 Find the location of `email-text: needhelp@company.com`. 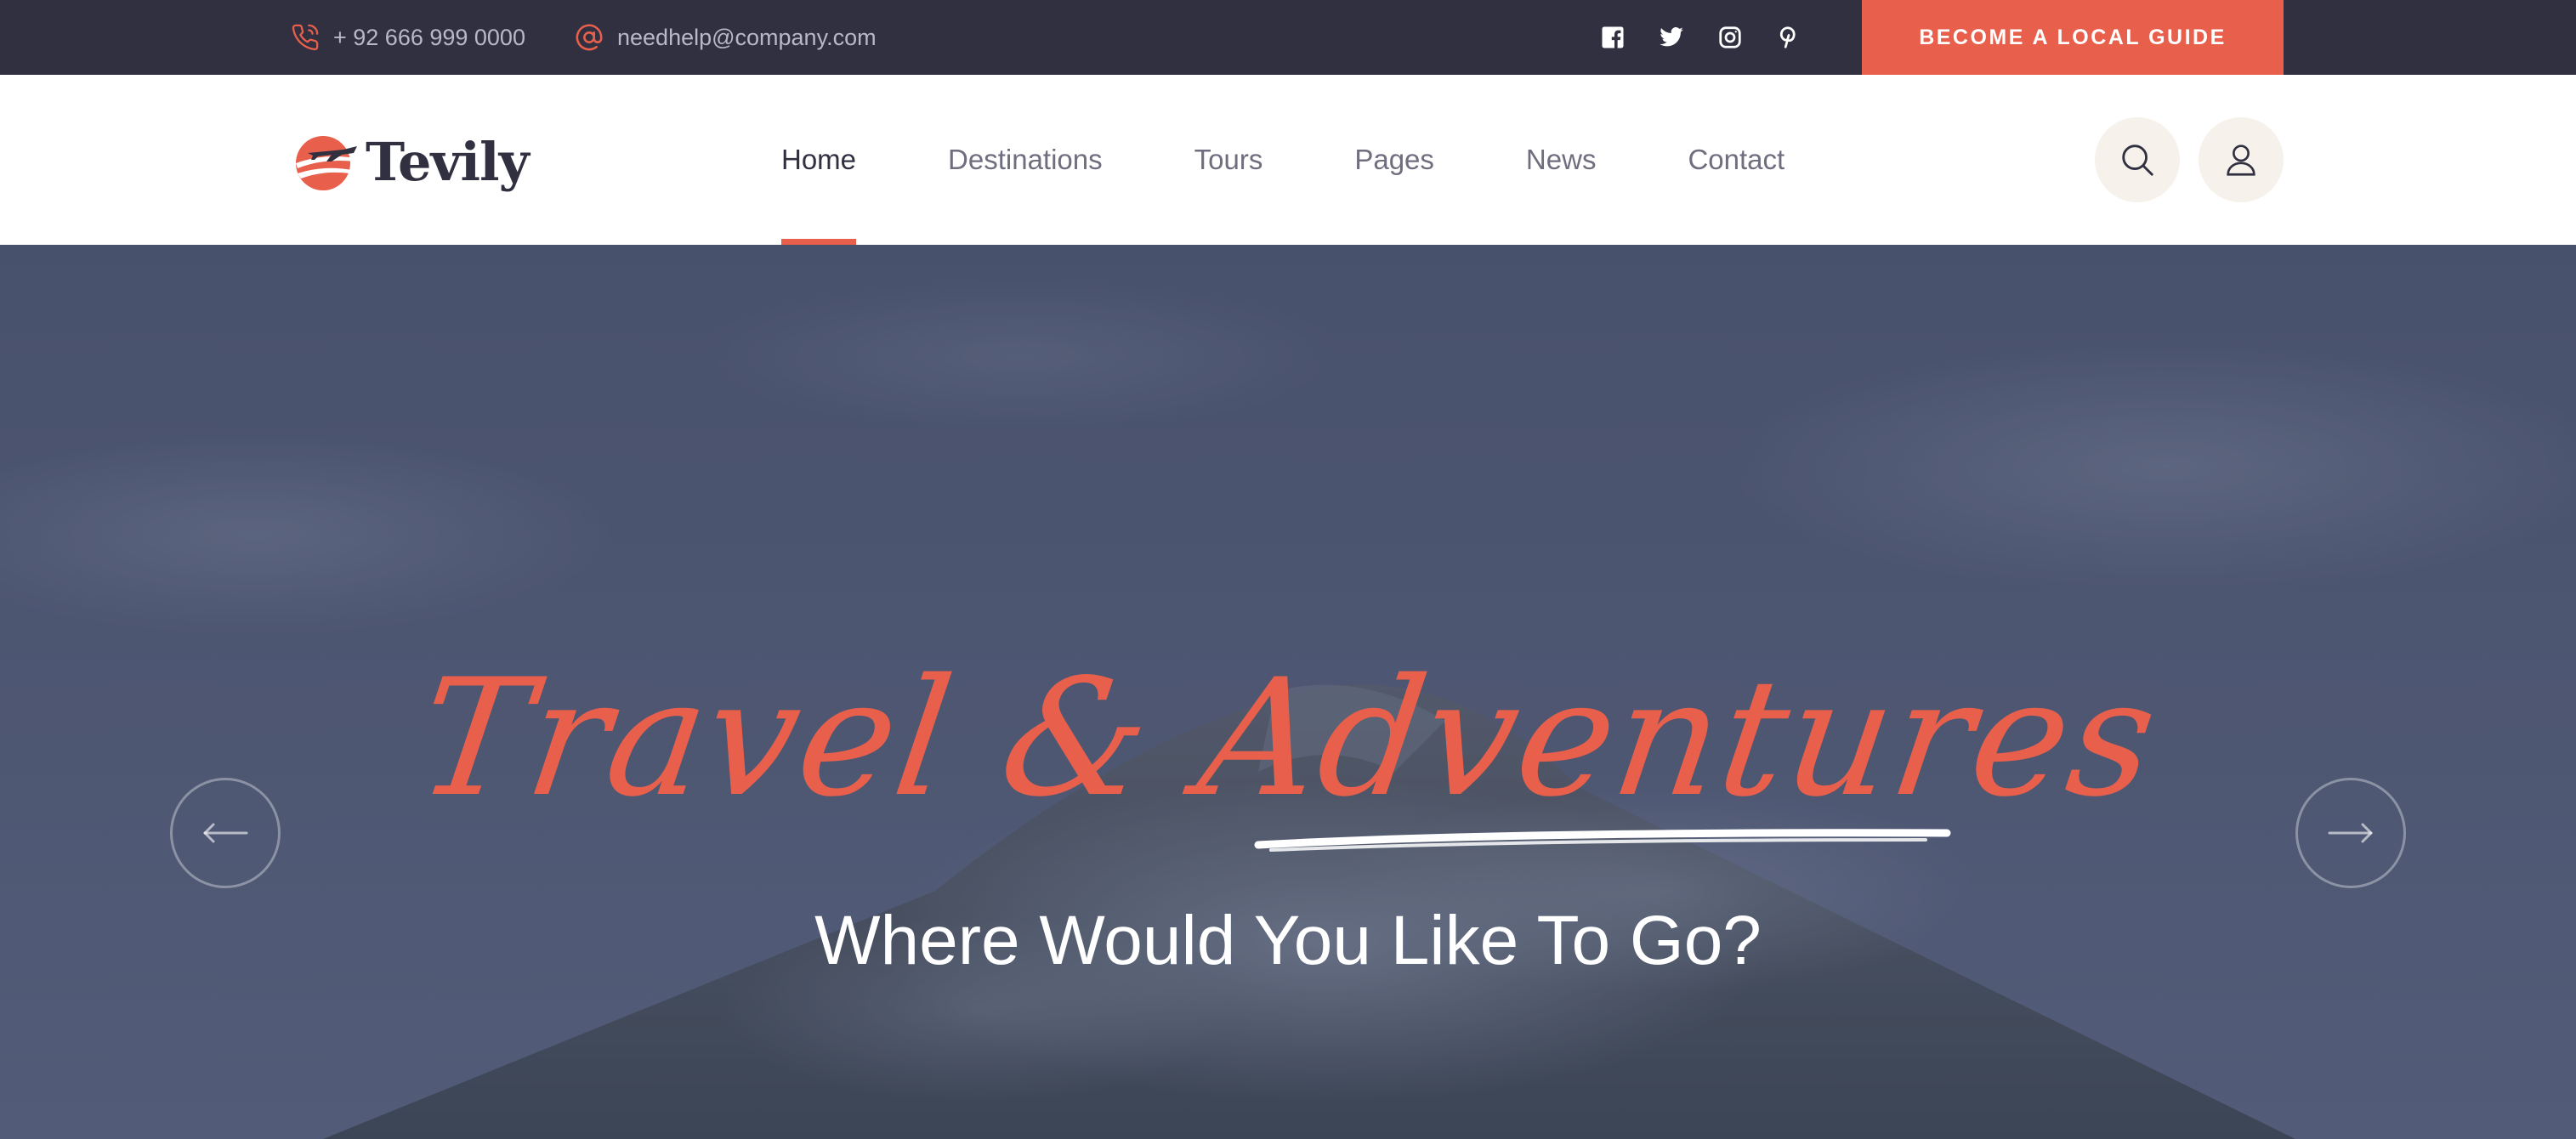

email-text: needhelp@company.com is located at coordinates (747, 37).